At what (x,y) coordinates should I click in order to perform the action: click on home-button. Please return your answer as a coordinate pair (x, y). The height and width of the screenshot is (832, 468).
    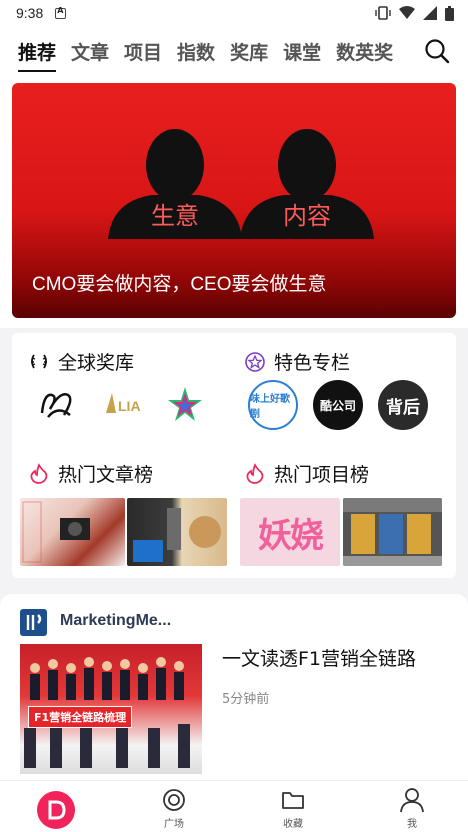
    Looking at the image, I should click on (56, 810).